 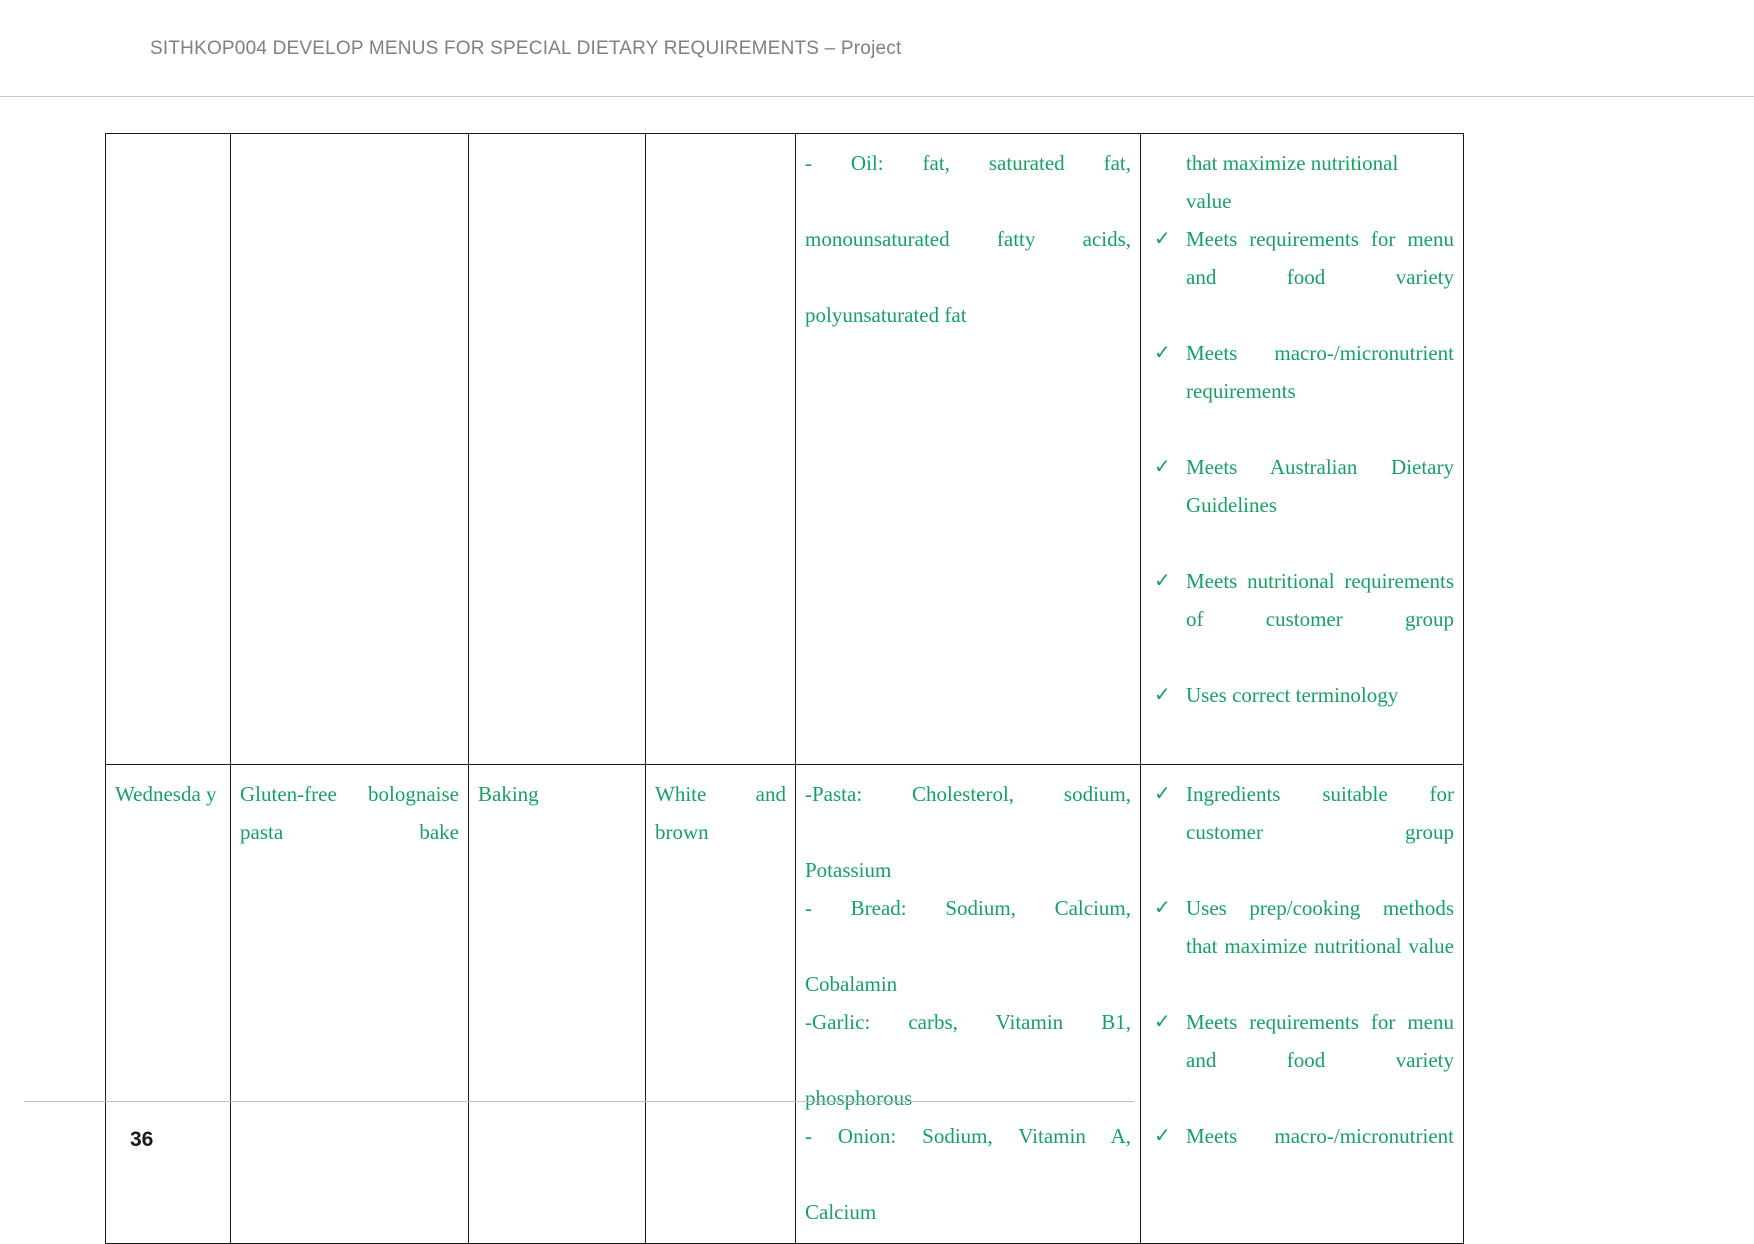 What do you see at coordinates (841, 1212) in the screenshot?
I see `nutrient-line: Calcium` at bounding box center [841, 1212].